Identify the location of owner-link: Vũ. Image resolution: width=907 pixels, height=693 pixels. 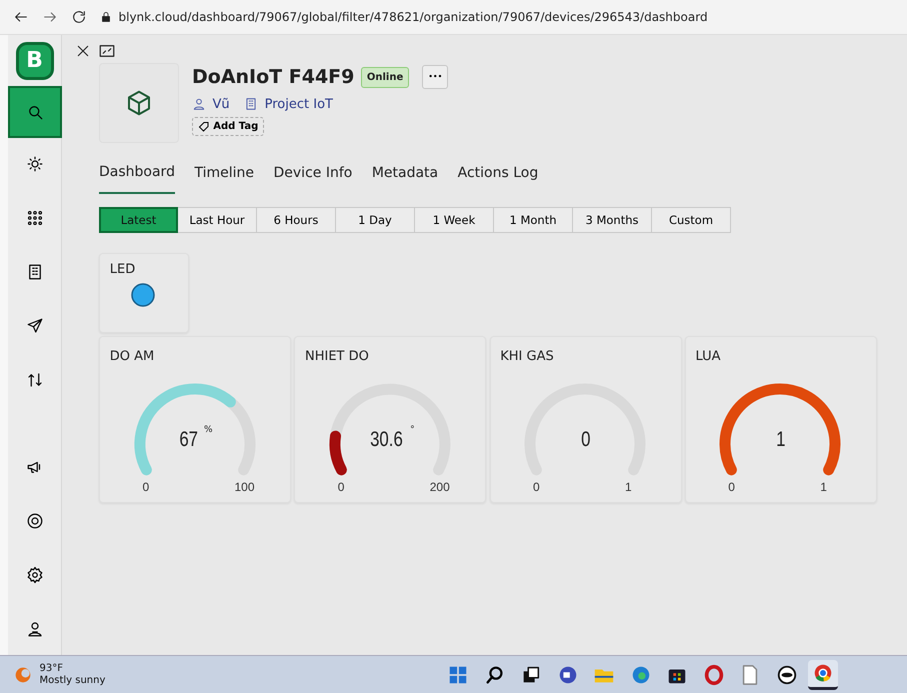
(221, 104).